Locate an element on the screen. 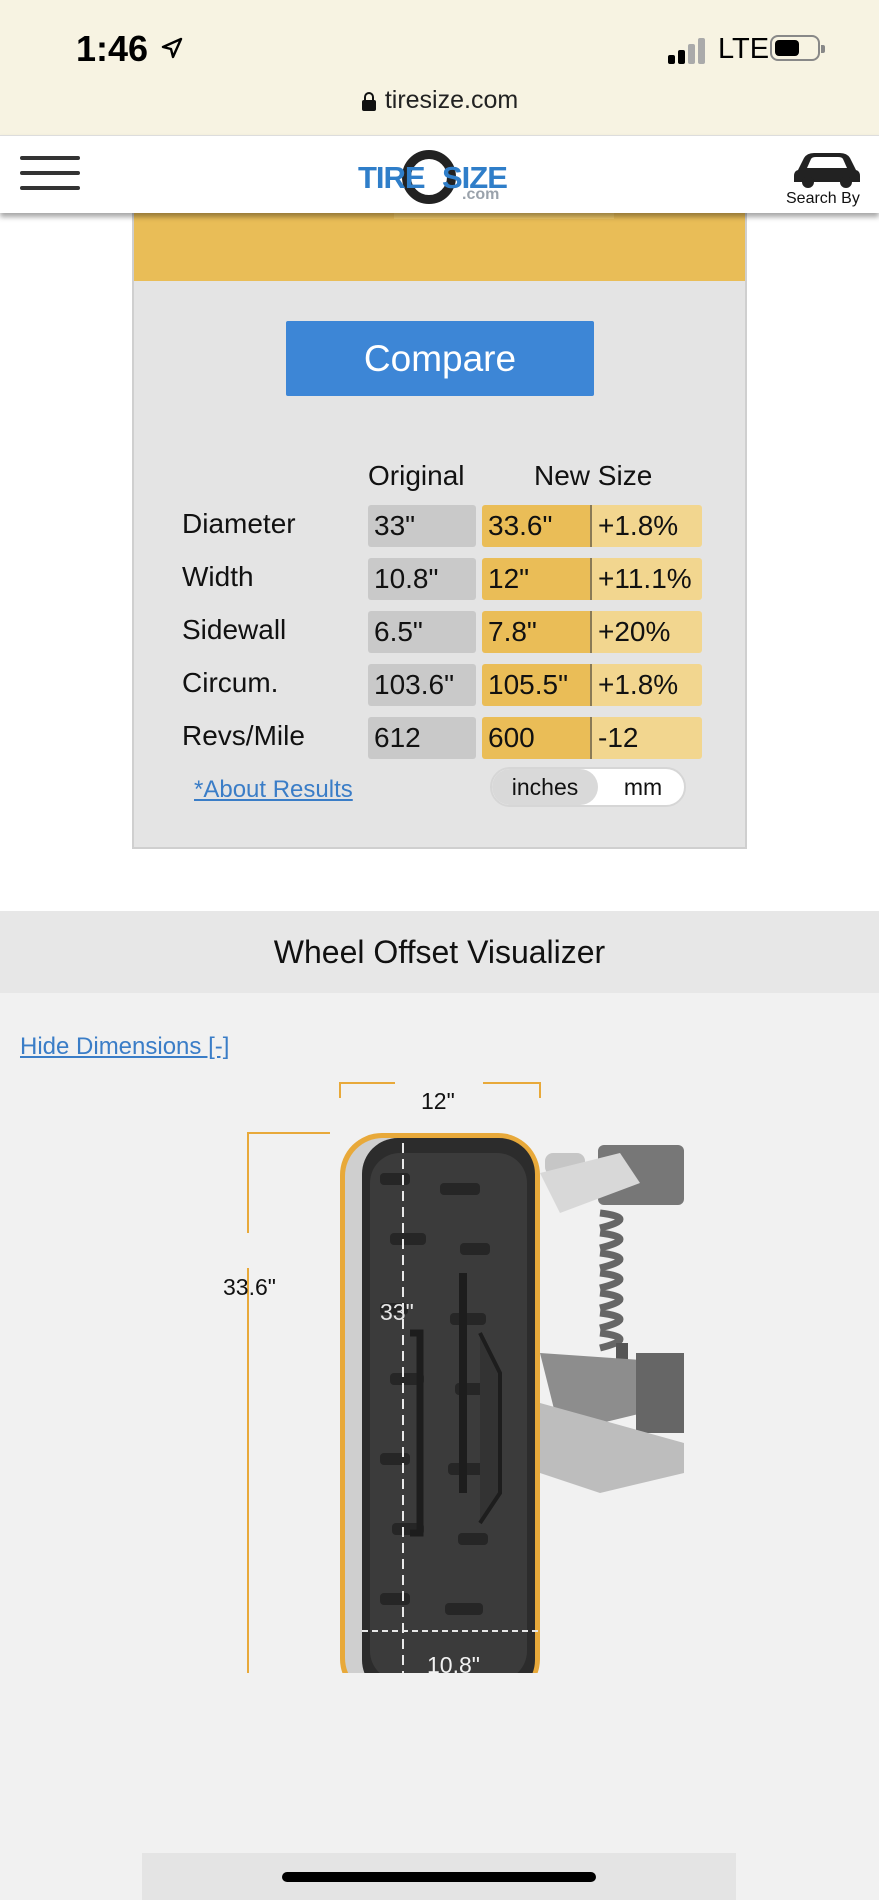 The height and width of the screenshot is (1900, 879). location-arrow-icon is located at coordinates (172, 48).